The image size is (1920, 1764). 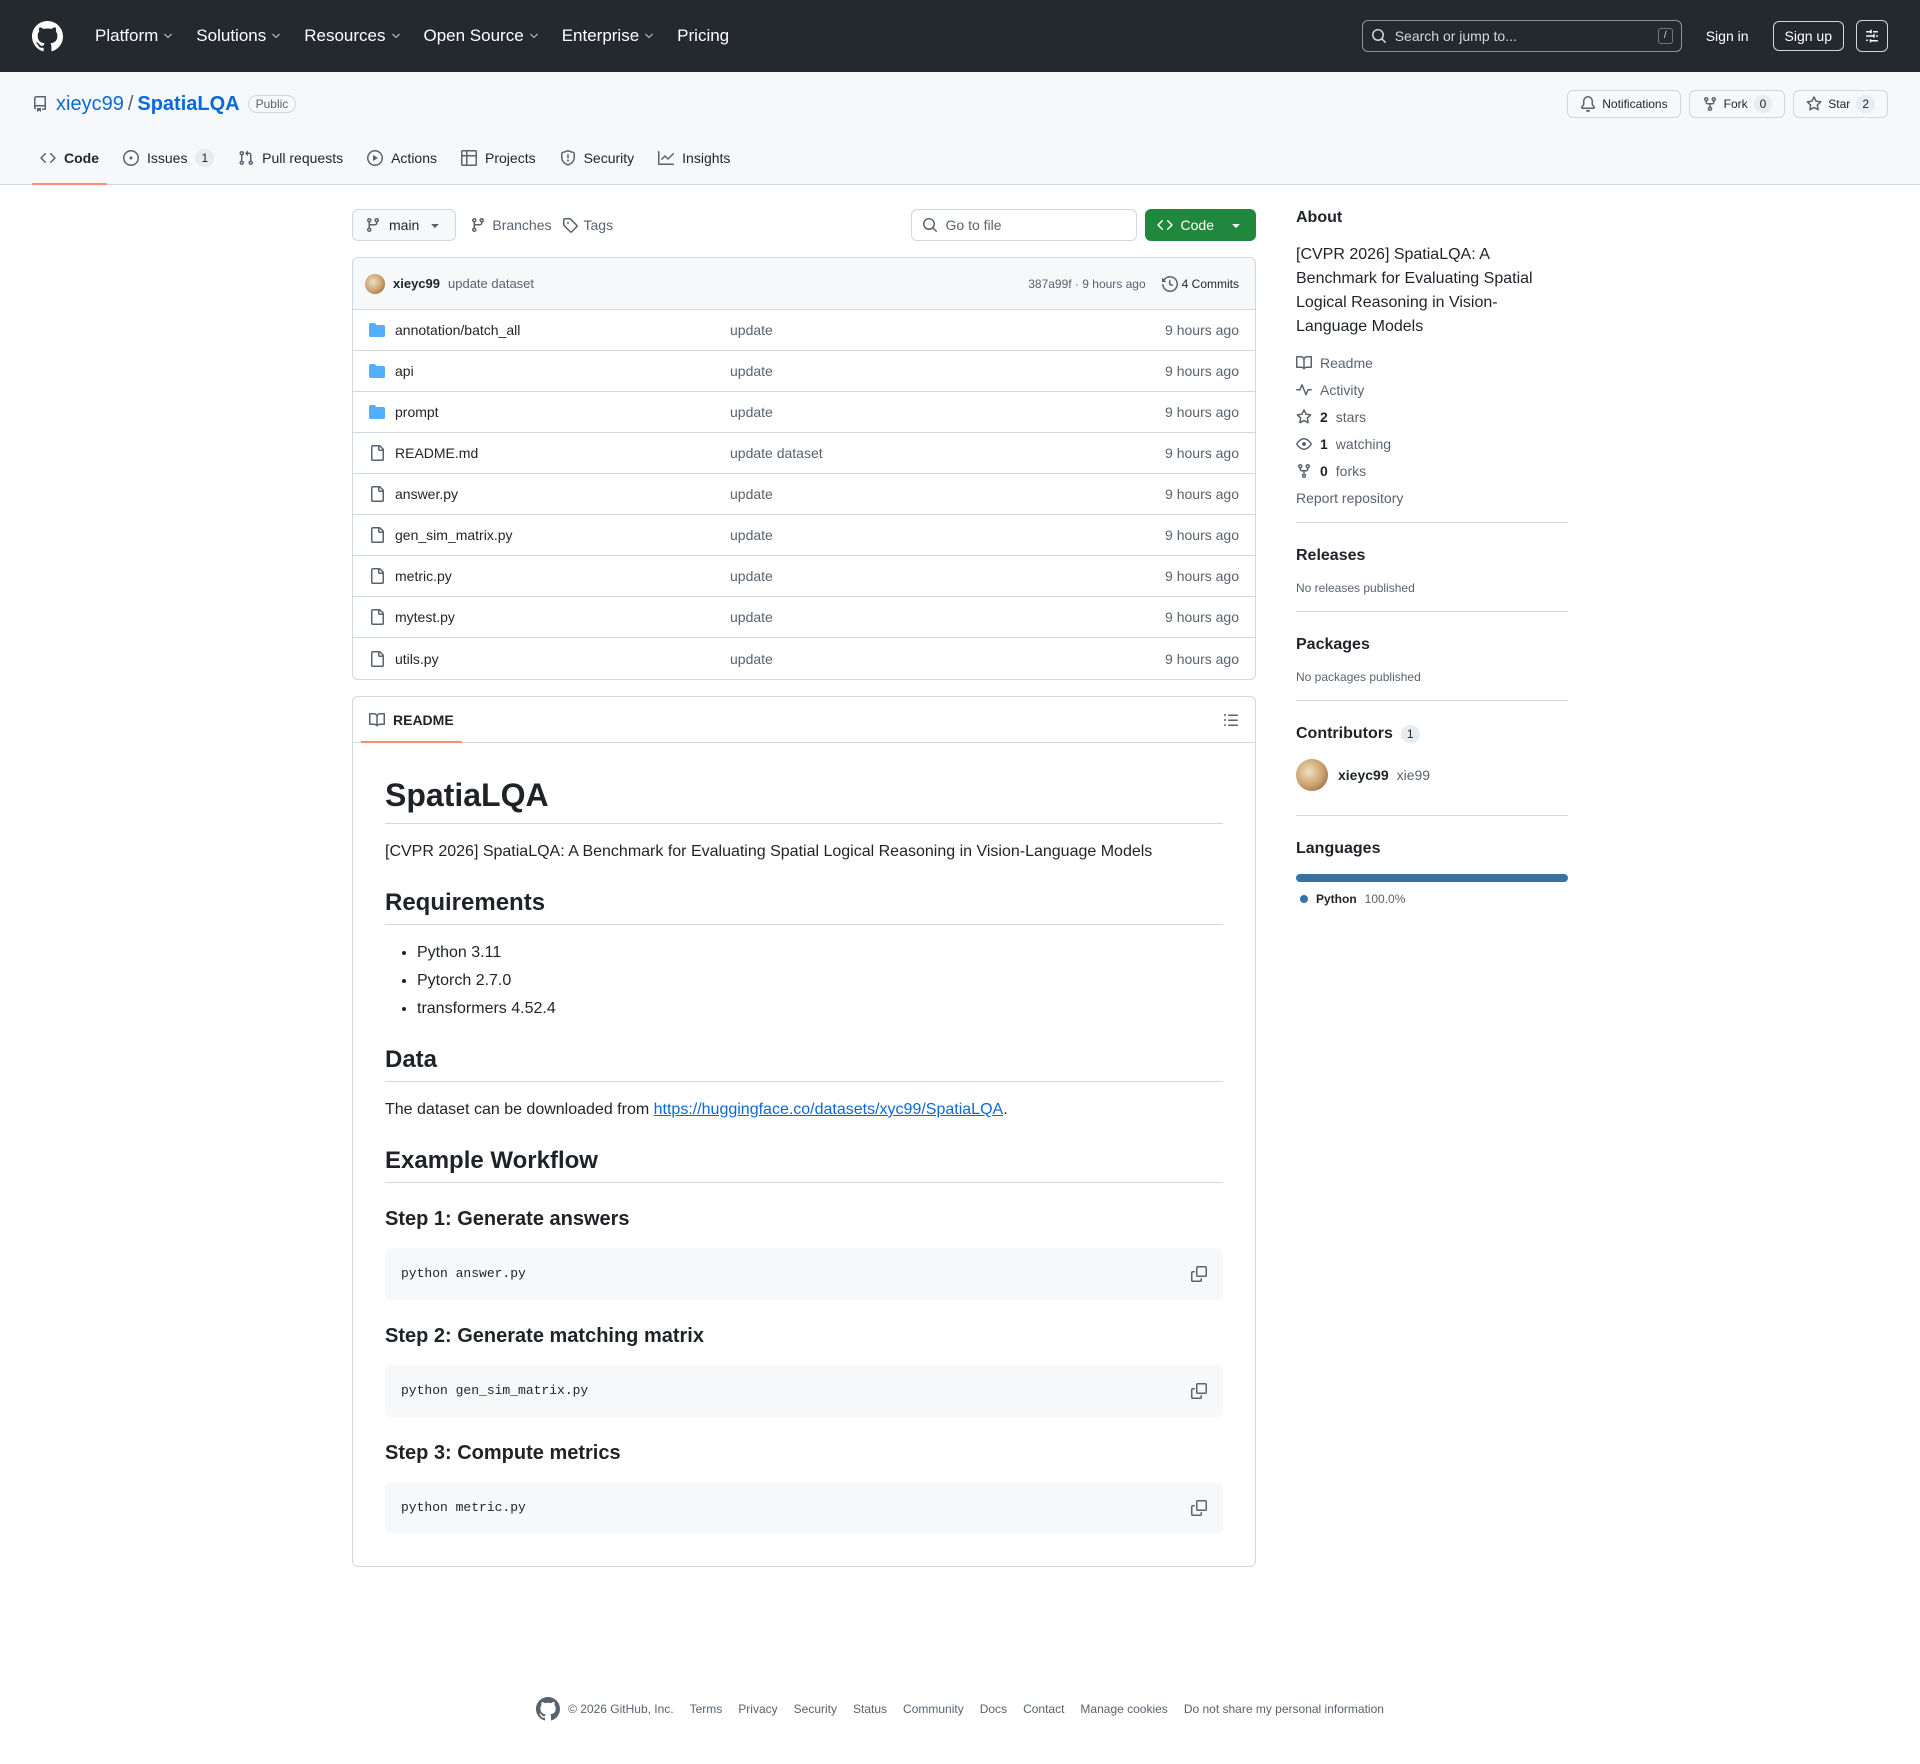 I want to click on nav-pricing: Pricing, so click(x=703, y=36).